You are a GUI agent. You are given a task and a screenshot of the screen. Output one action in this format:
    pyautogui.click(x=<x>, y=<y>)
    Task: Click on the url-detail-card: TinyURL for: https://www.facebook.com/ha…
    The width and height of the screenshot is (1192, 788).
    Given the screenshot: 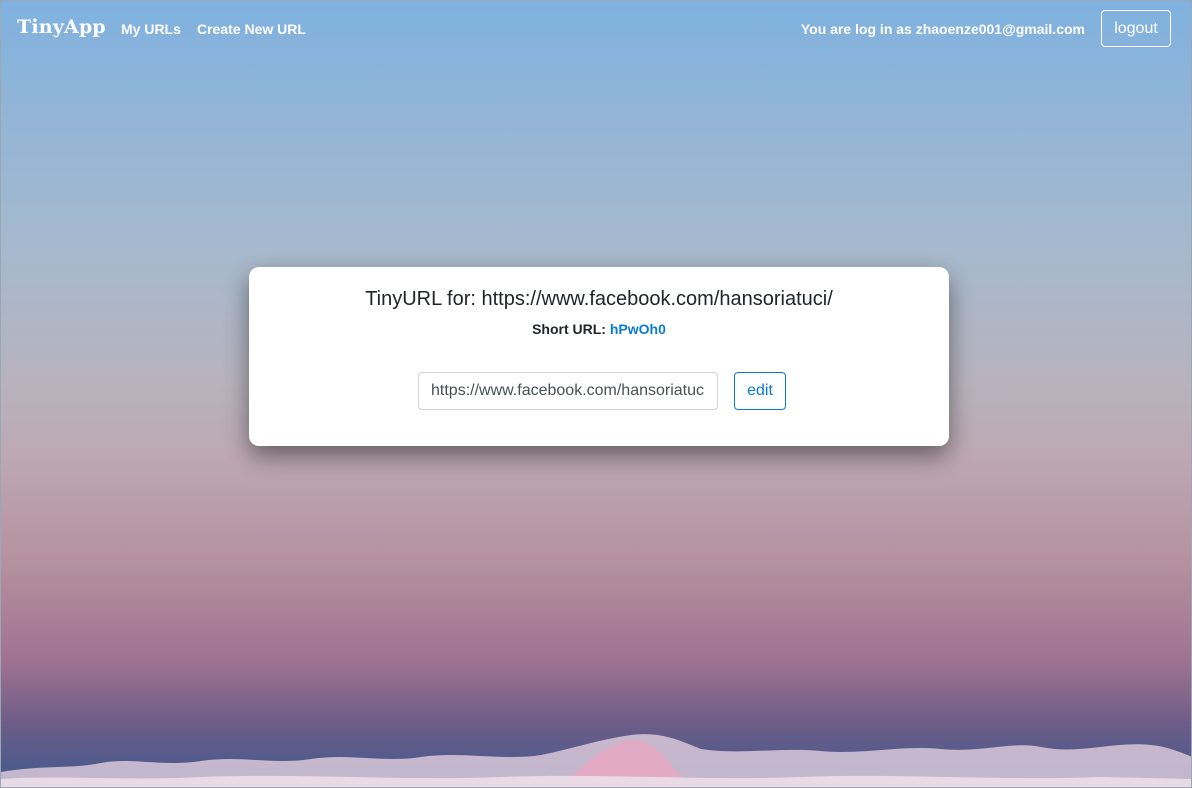 What is the action you would take?
    pyautogui.click(x=599, y=356)
    